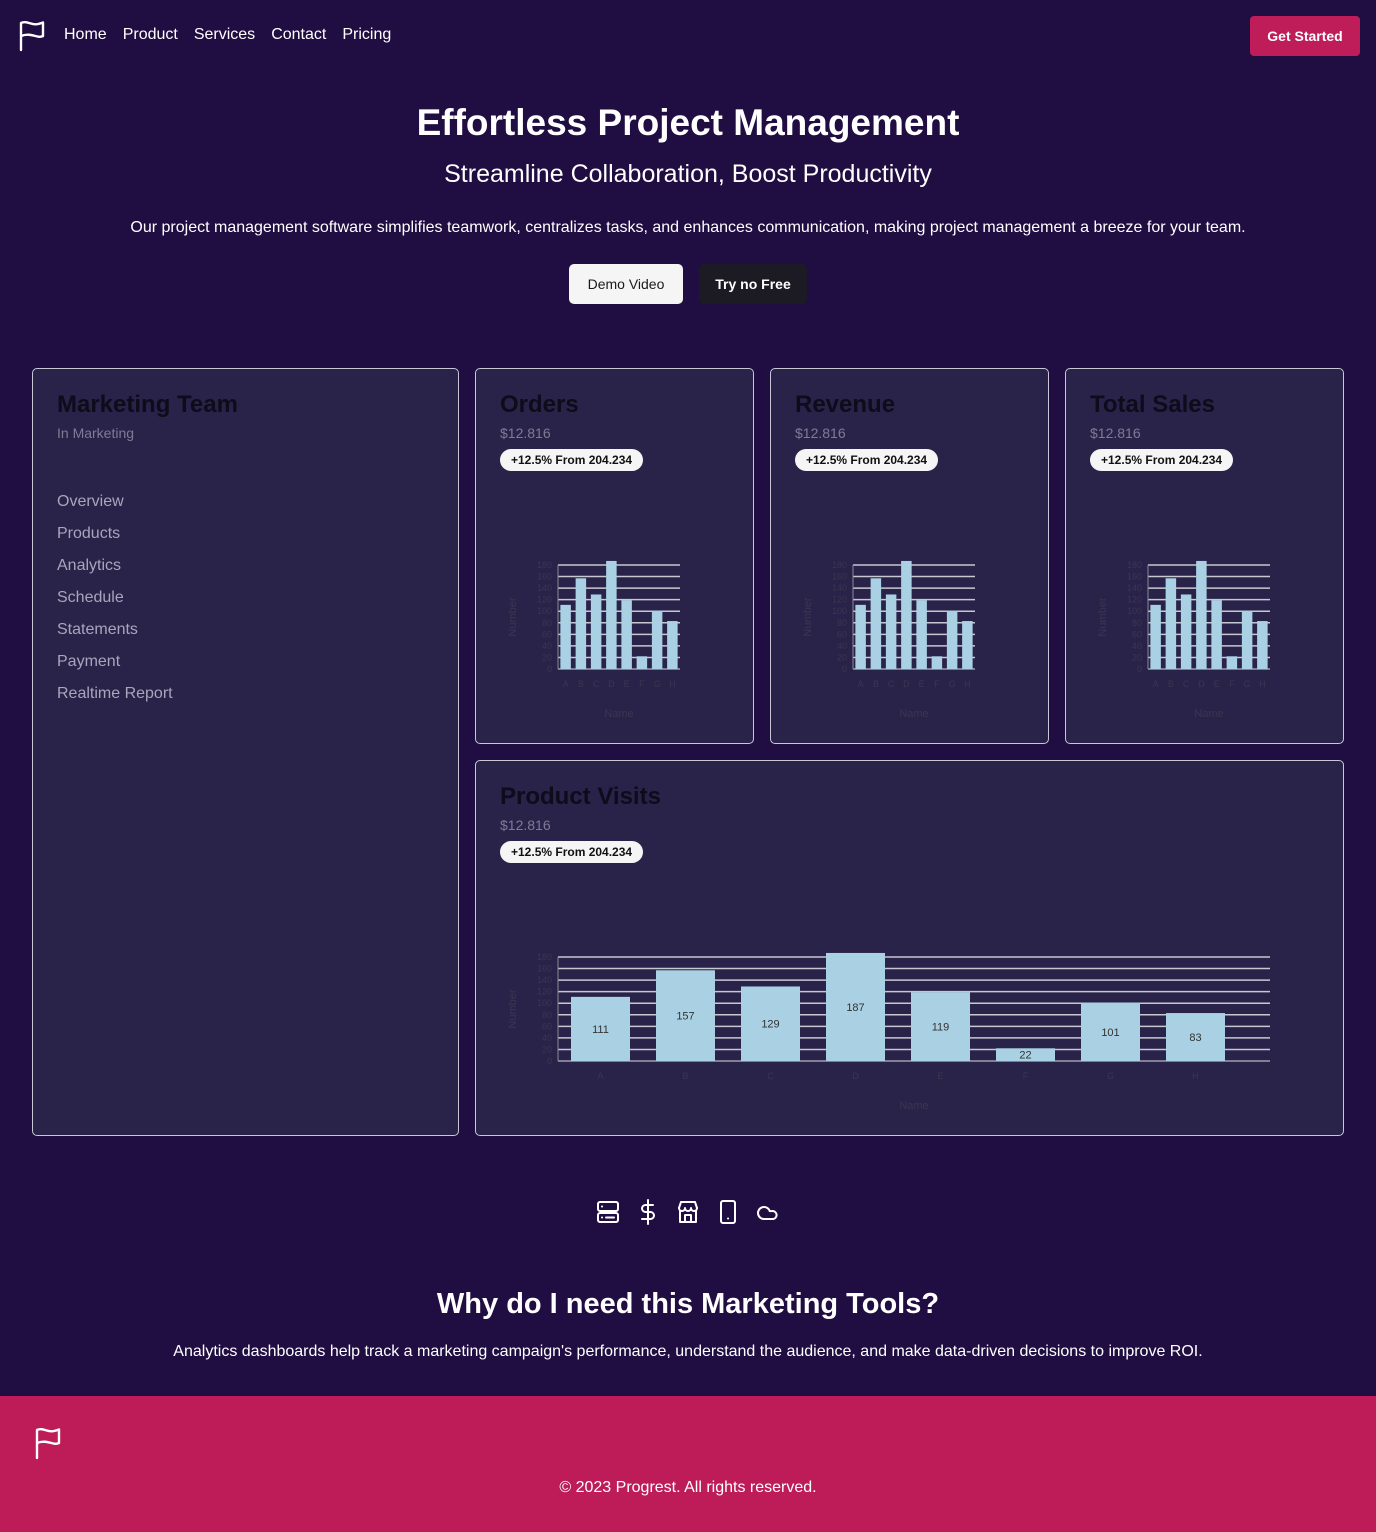 The width and height of the screenshot is (1376, 1532). I want to click on menu-item-products: Products, so click(115, 541).